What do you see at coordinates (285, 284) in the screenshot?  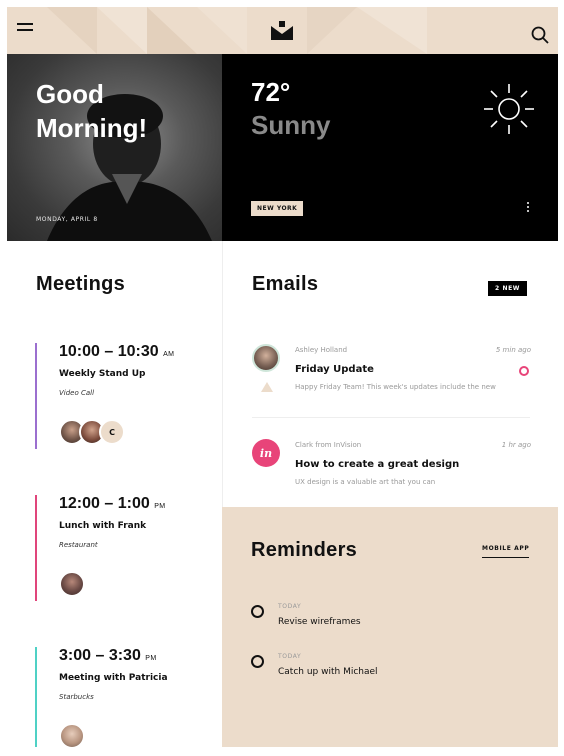 I see `emails-title: Emails` at bounding box center [285, 284].